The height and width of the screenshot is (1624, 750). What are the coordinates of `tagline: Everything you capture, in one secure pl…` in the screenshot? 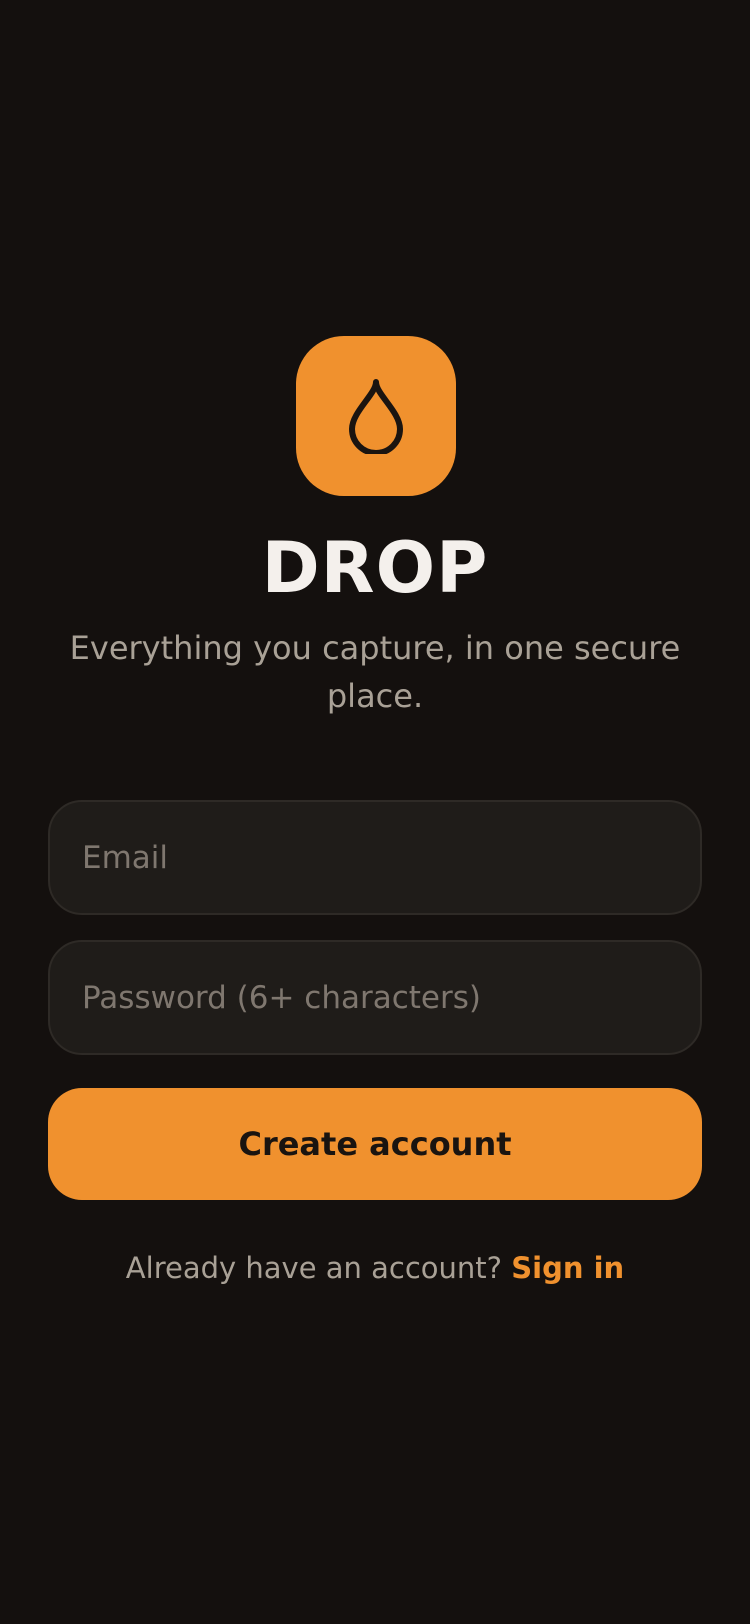 It's located at (375, 672).